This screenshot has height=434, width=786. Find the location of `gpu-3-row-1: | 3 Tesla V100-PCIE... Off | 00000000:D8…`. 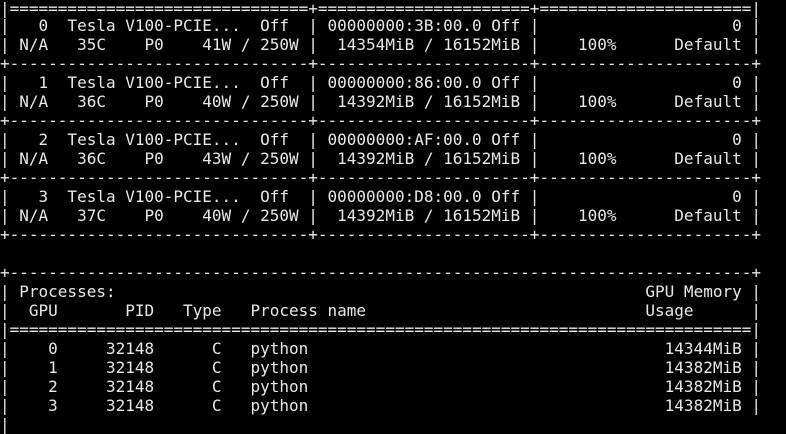

gpu-3-row-1: | 3 Tesla V100-PCIE... Off | 00000000:D8… is located at coordinates (380, 196).